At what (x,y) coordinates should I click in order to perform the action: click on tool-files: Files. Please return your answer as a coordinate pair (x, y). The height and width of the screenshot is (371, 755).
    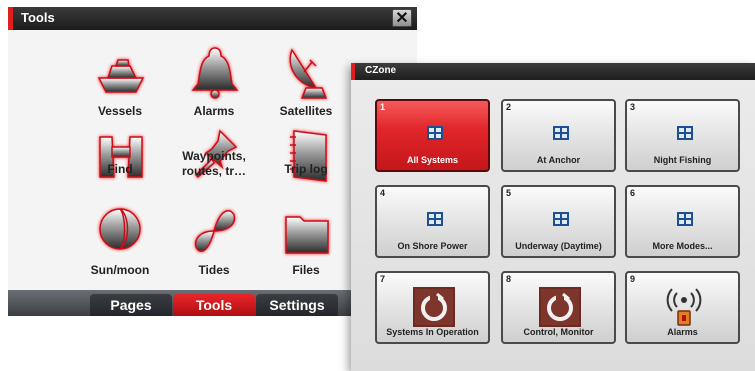
    Looking at the image, I should click on (306, 243).